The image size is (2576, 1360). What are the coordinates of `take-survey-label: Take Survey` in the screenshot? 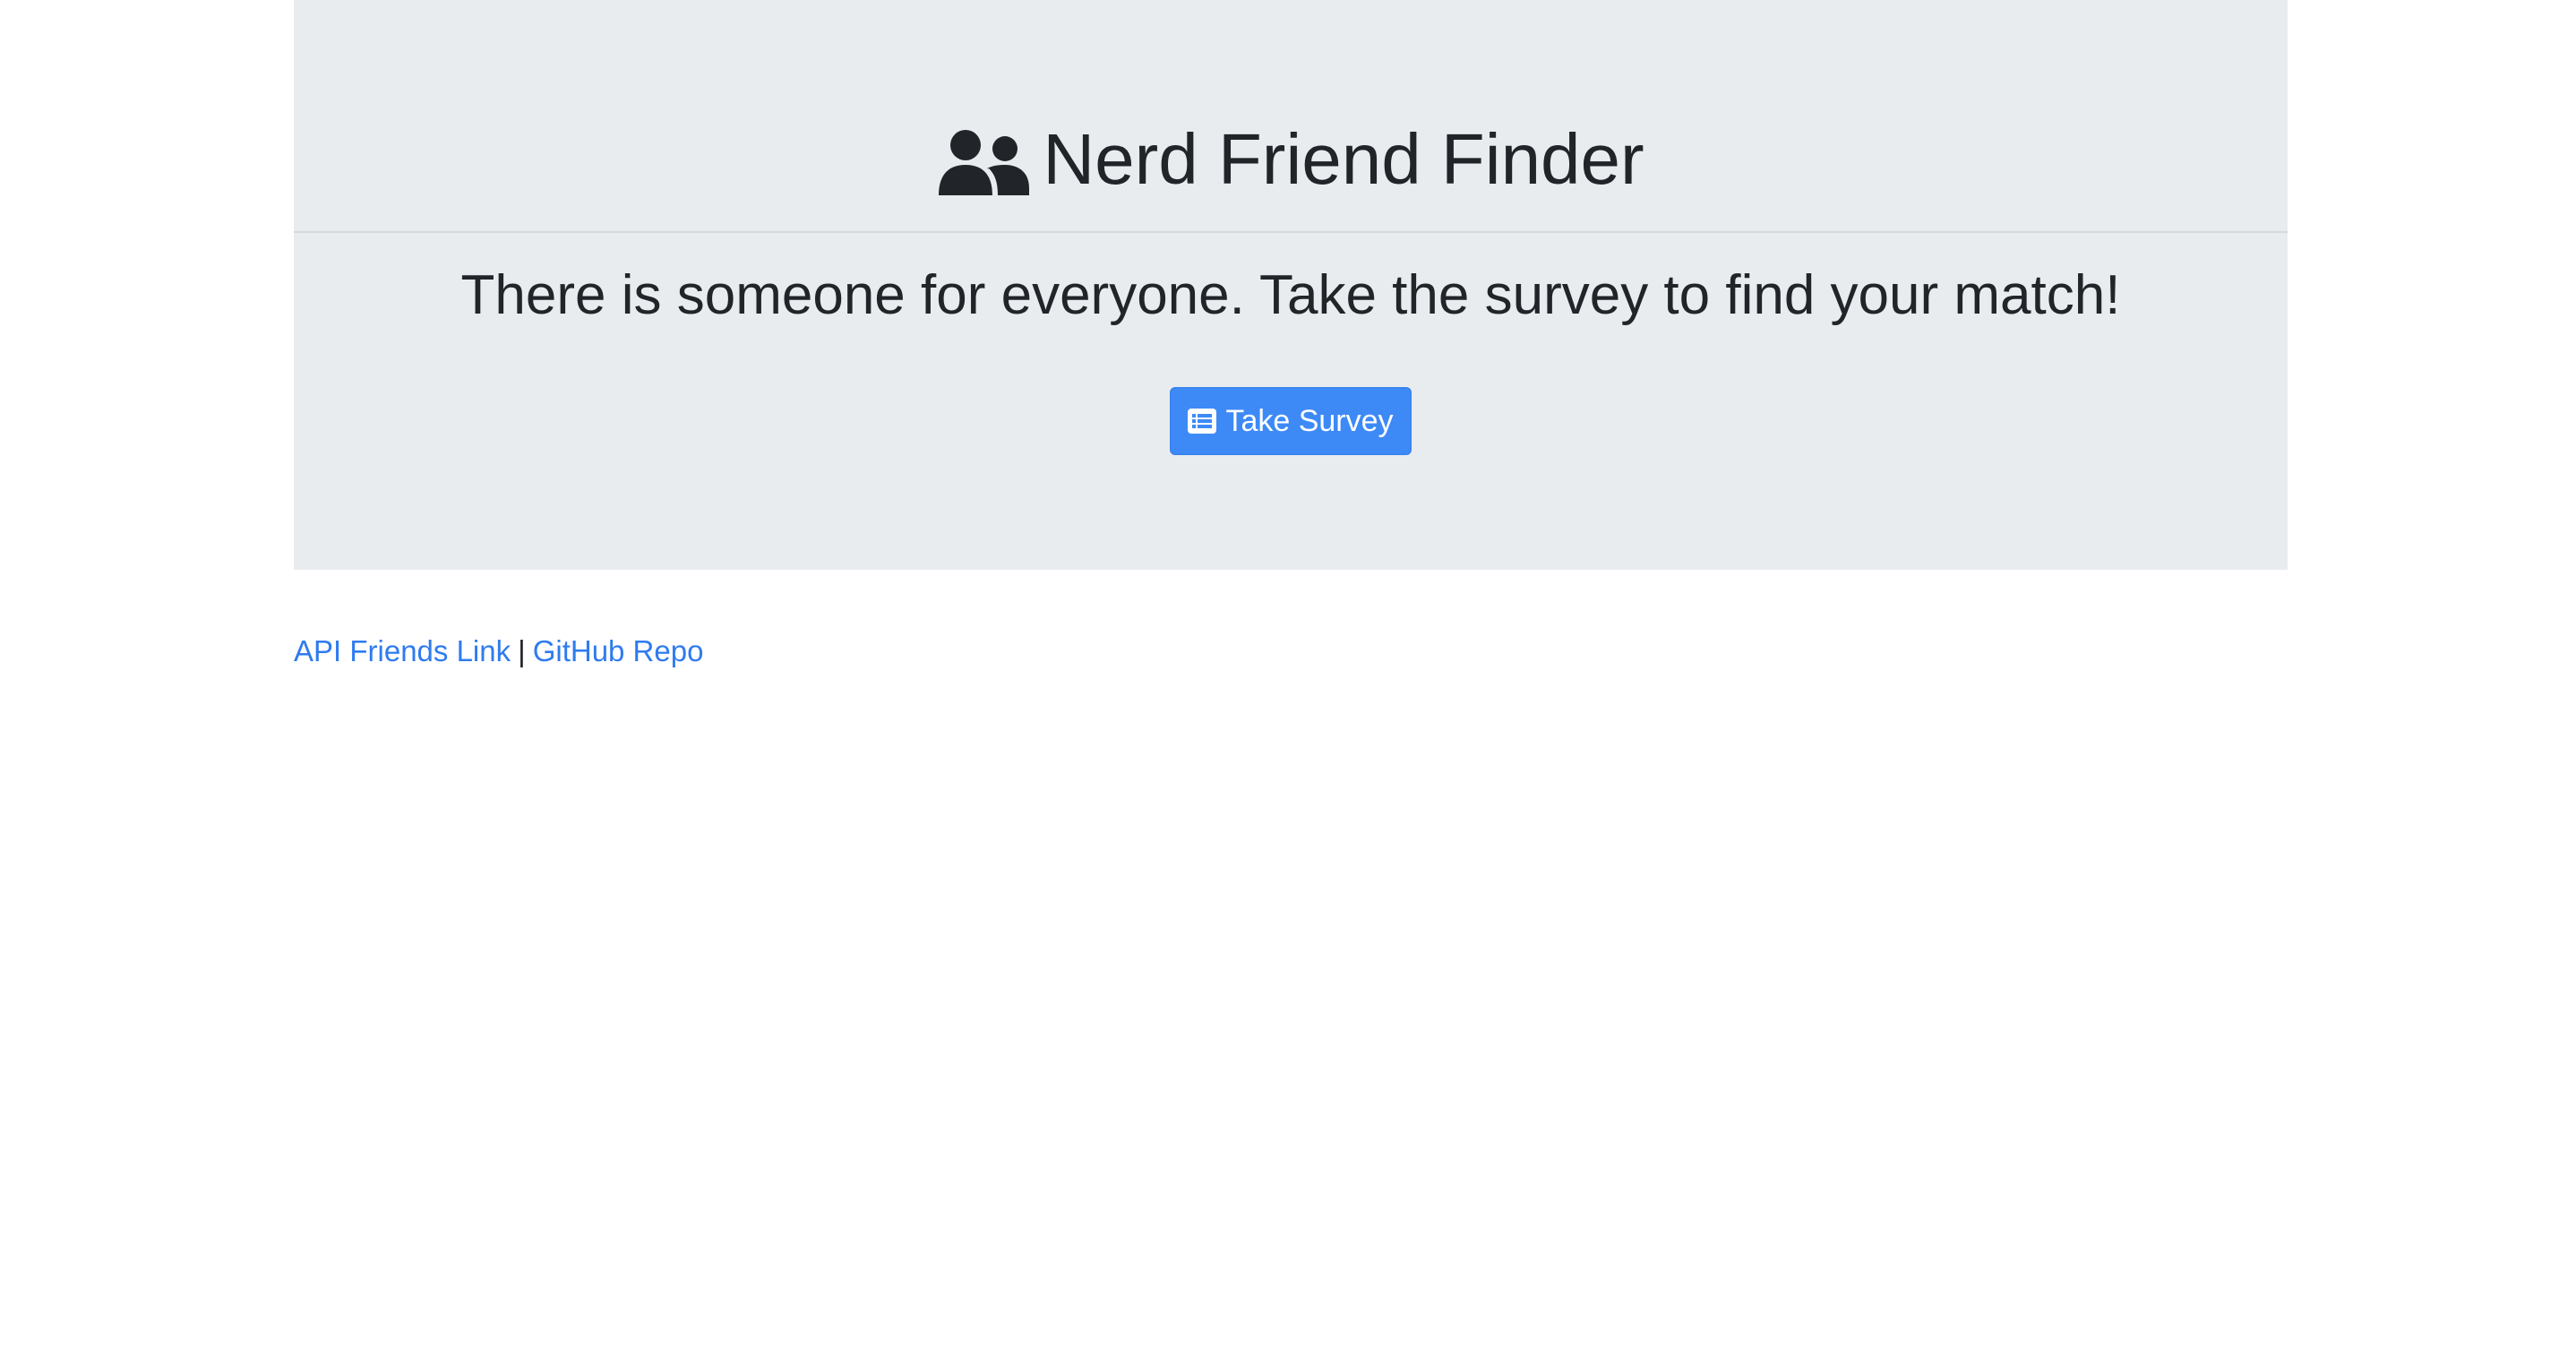 It's located at (1309, 420).